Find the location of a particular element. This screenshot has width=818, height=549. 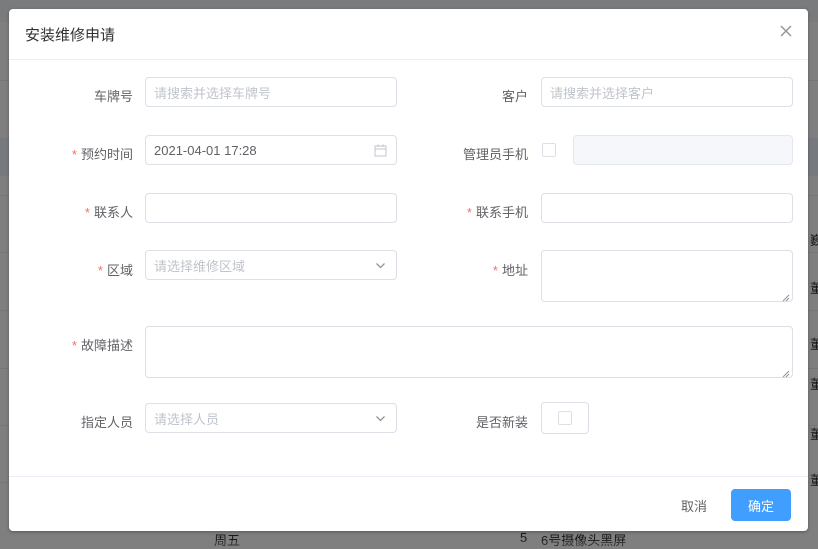

fault-label: * 故障描述 is located at coordinates (102, 345).